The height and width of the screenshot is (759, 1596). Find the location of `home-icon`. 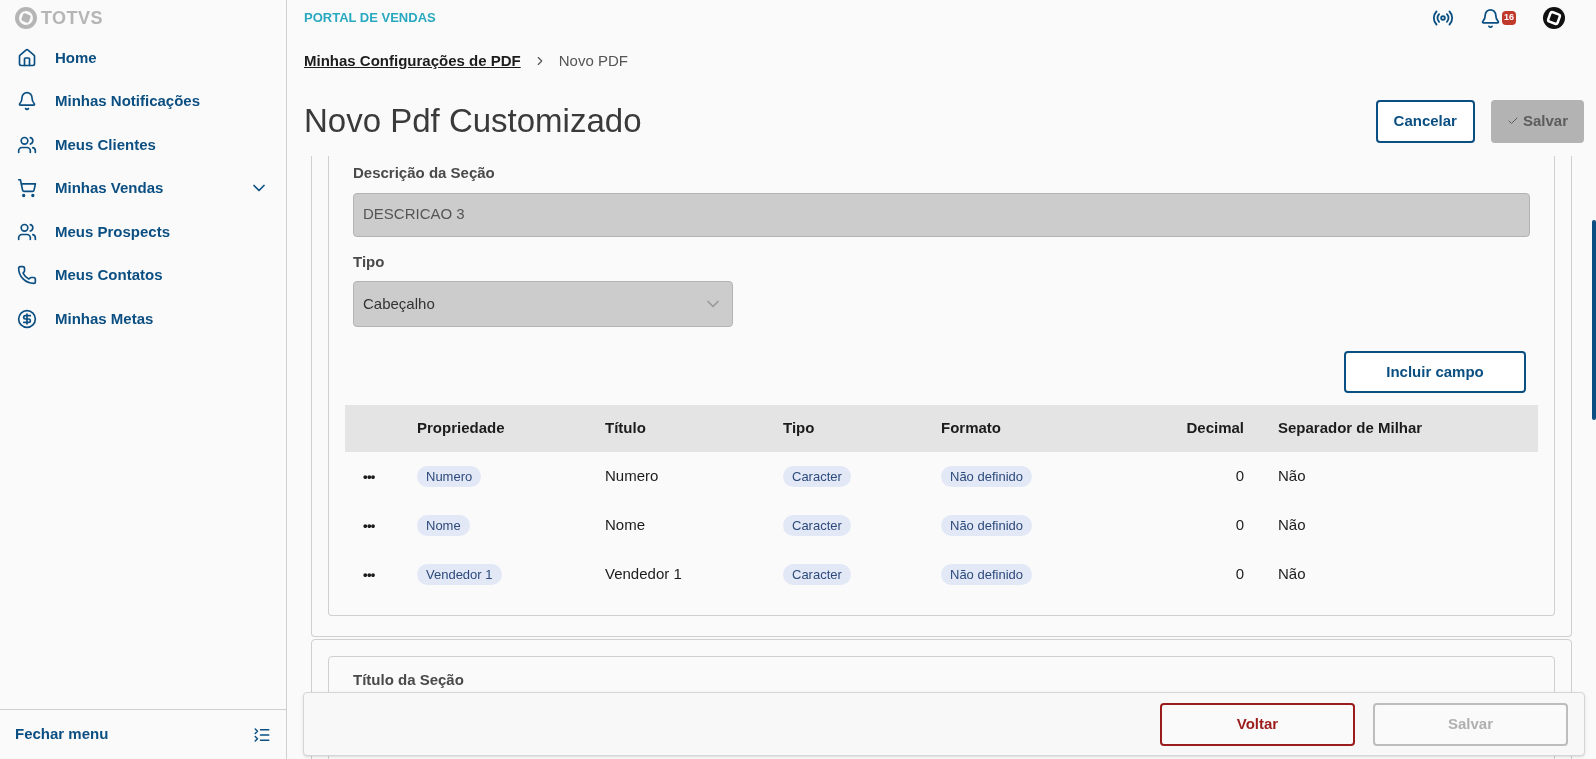

home-icon is located at coordinates (27, 57).